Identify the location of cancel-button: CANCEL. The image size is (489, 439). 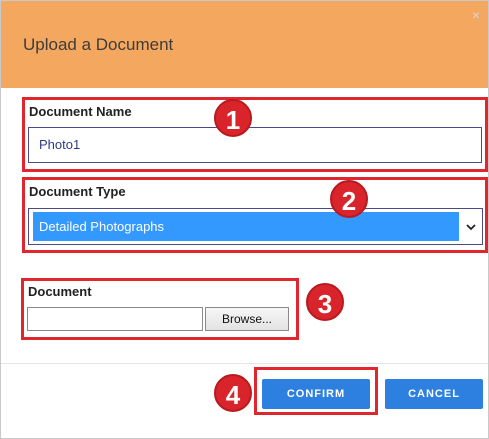
(434, 394).